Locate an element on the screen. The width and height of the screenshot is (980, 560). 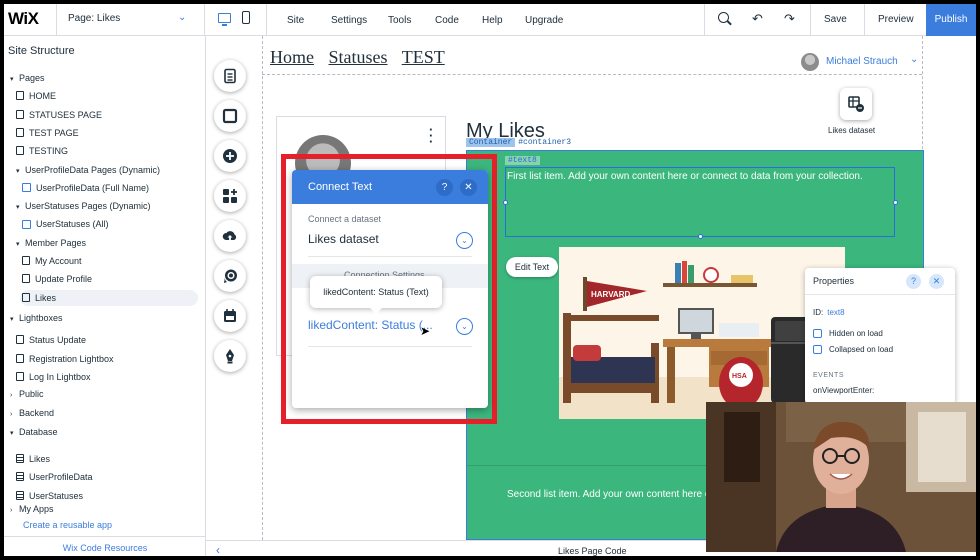
menu-settings: Settings is located at coordinates (349, 20).